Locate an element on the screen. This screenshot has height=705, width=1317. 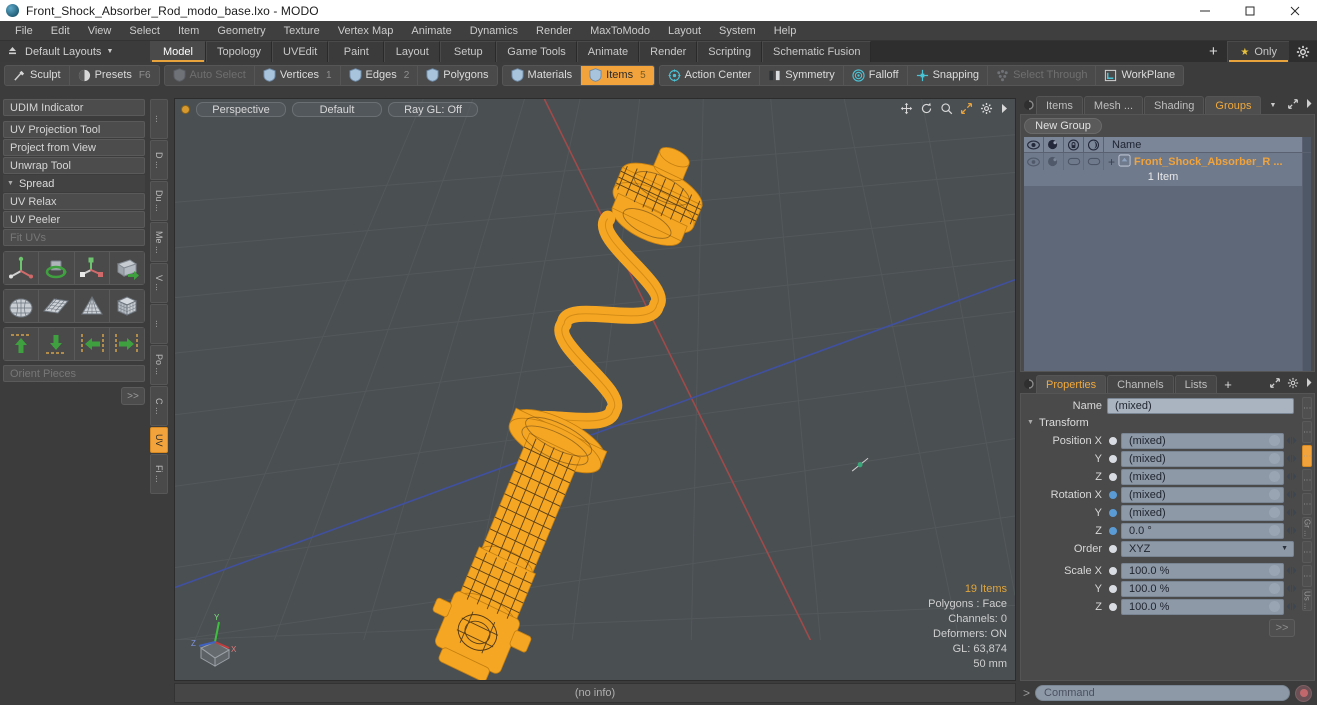
mode-button-vertices: Vertices 1 is located at coordinates (298, 75).